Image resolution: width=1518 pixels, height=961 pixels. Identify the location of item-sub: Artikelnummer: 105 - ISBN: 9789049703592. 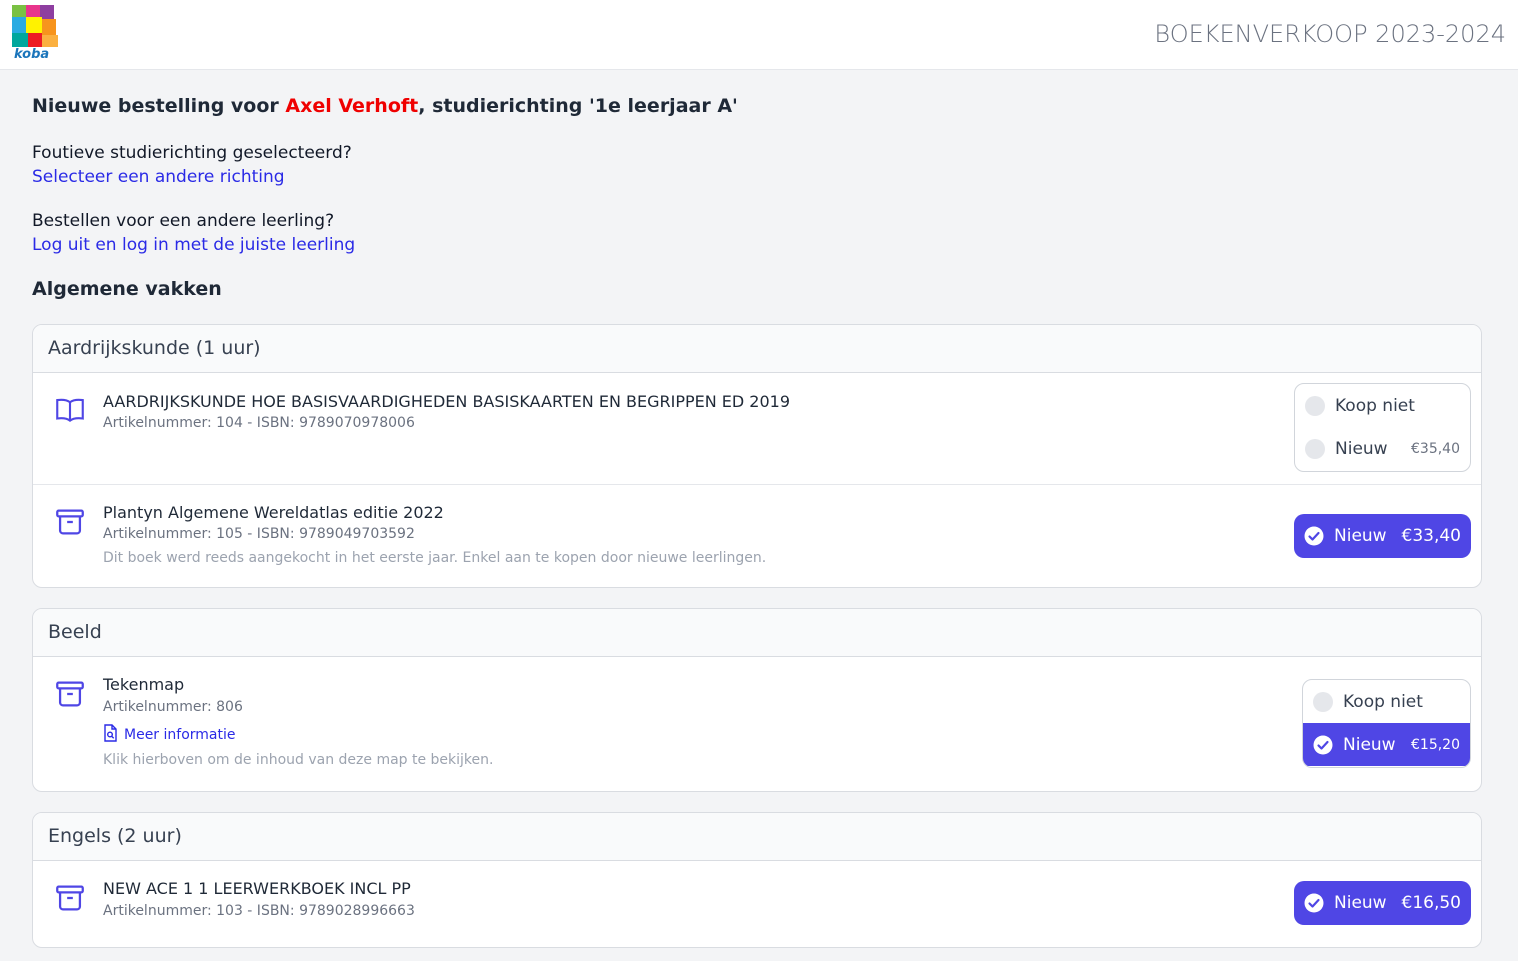
(259, 534).